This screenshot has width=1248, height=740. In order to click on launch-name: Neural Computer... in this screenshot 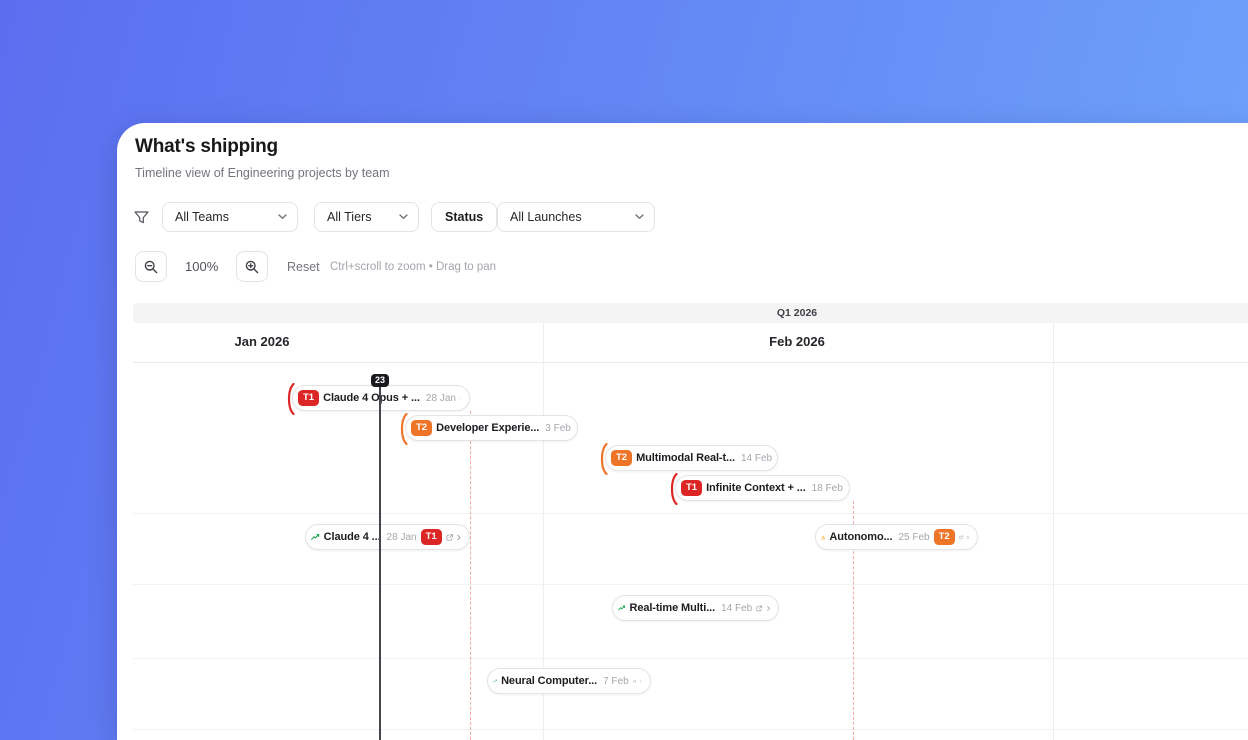, I will do `click(549, 681)`.